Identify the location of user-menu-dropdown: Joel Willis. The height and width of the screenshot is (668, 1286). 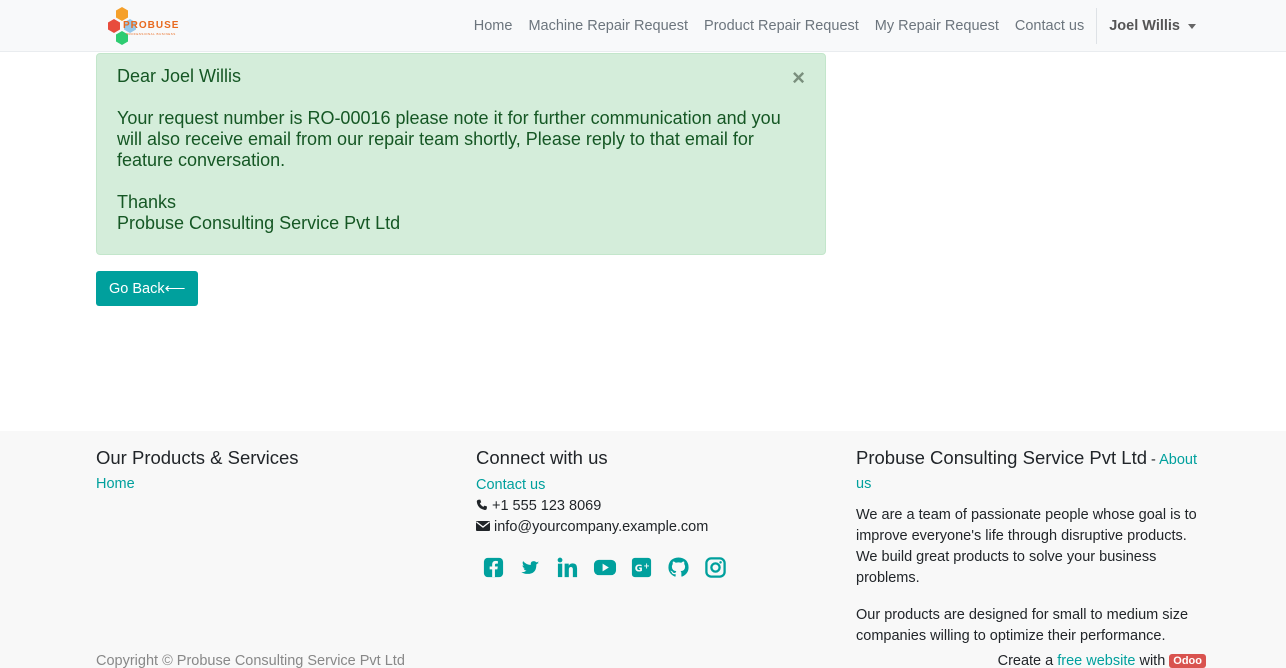
(1152, 26).